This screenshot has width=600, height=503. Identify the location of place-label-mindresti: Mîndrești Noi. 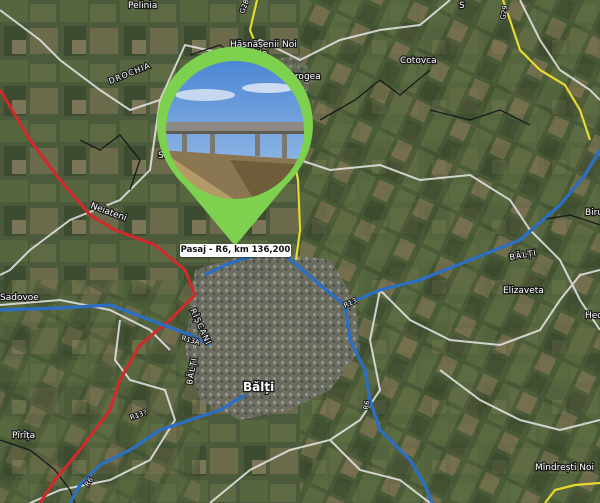
(564, 468).